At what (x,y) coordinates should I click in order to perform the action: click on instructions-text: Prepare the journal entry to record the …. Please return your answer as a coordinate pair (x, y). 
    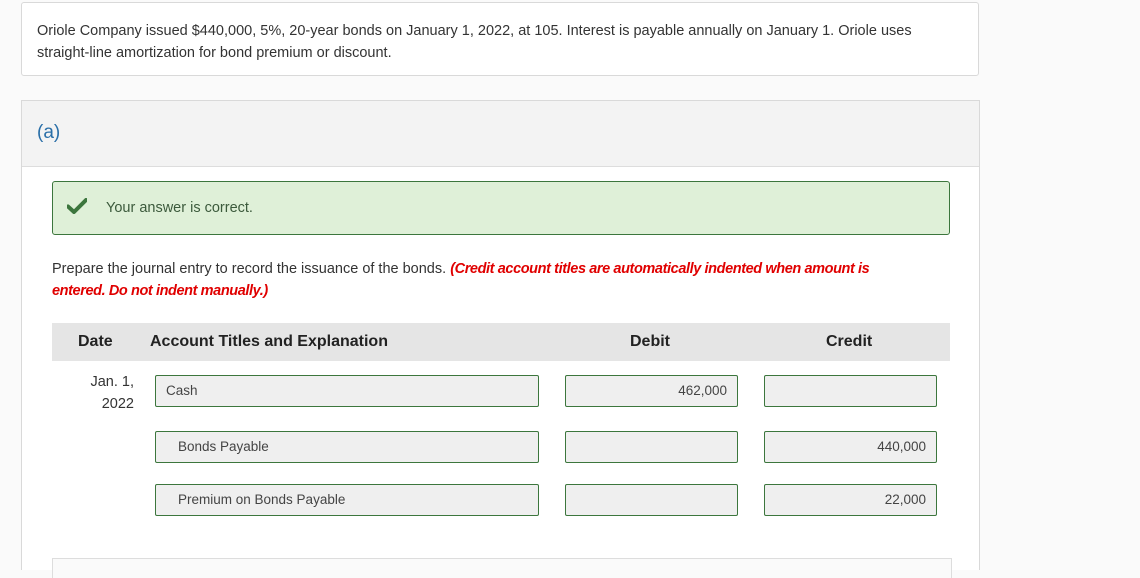
    Looking at the image, I should click on (251, 269).